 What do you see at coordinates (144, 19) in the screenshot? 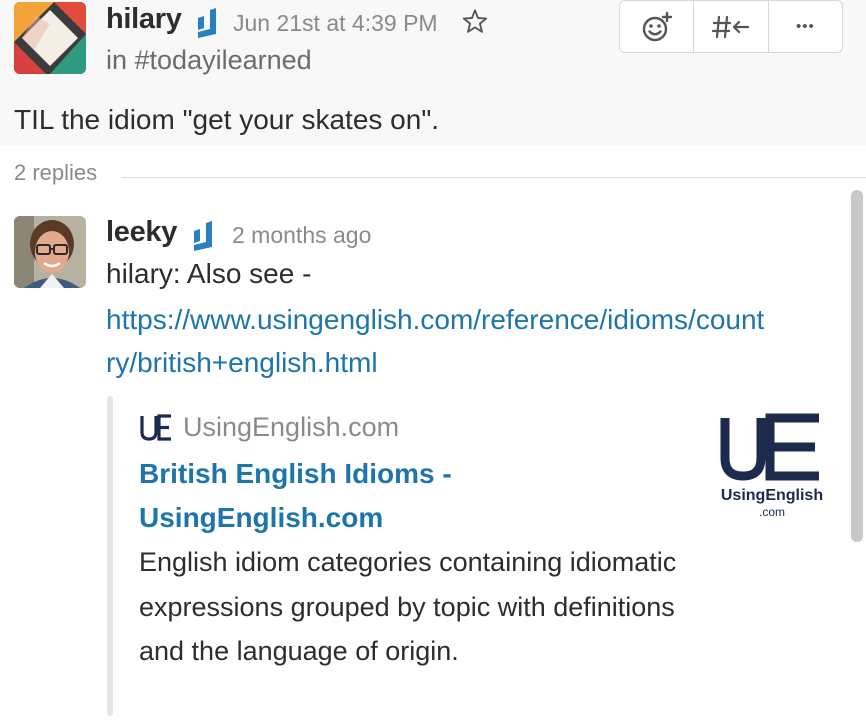
I see `author-name: hilary` at bounding box center [144, 19].